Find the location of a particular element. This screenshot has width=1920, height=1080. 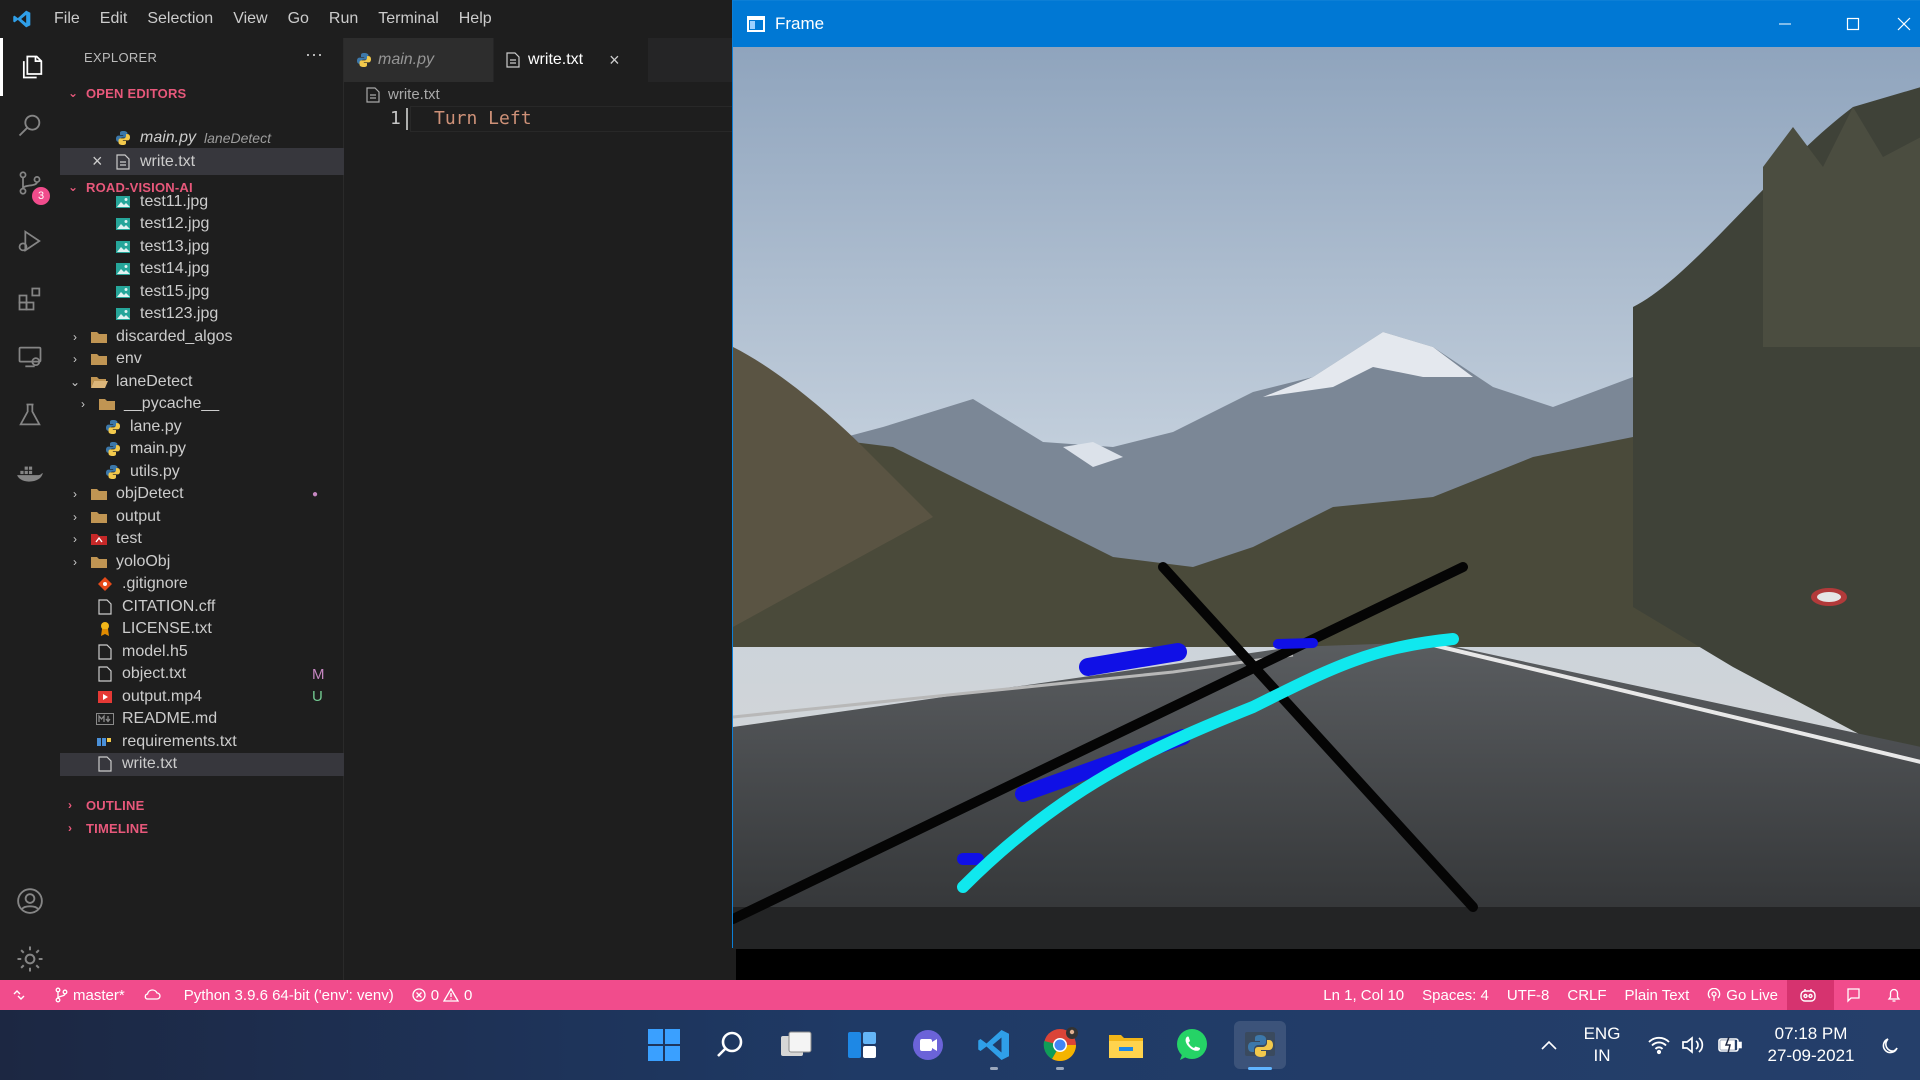

tree-item-label: LICENSE.txt is located at coordinates (167, 628).